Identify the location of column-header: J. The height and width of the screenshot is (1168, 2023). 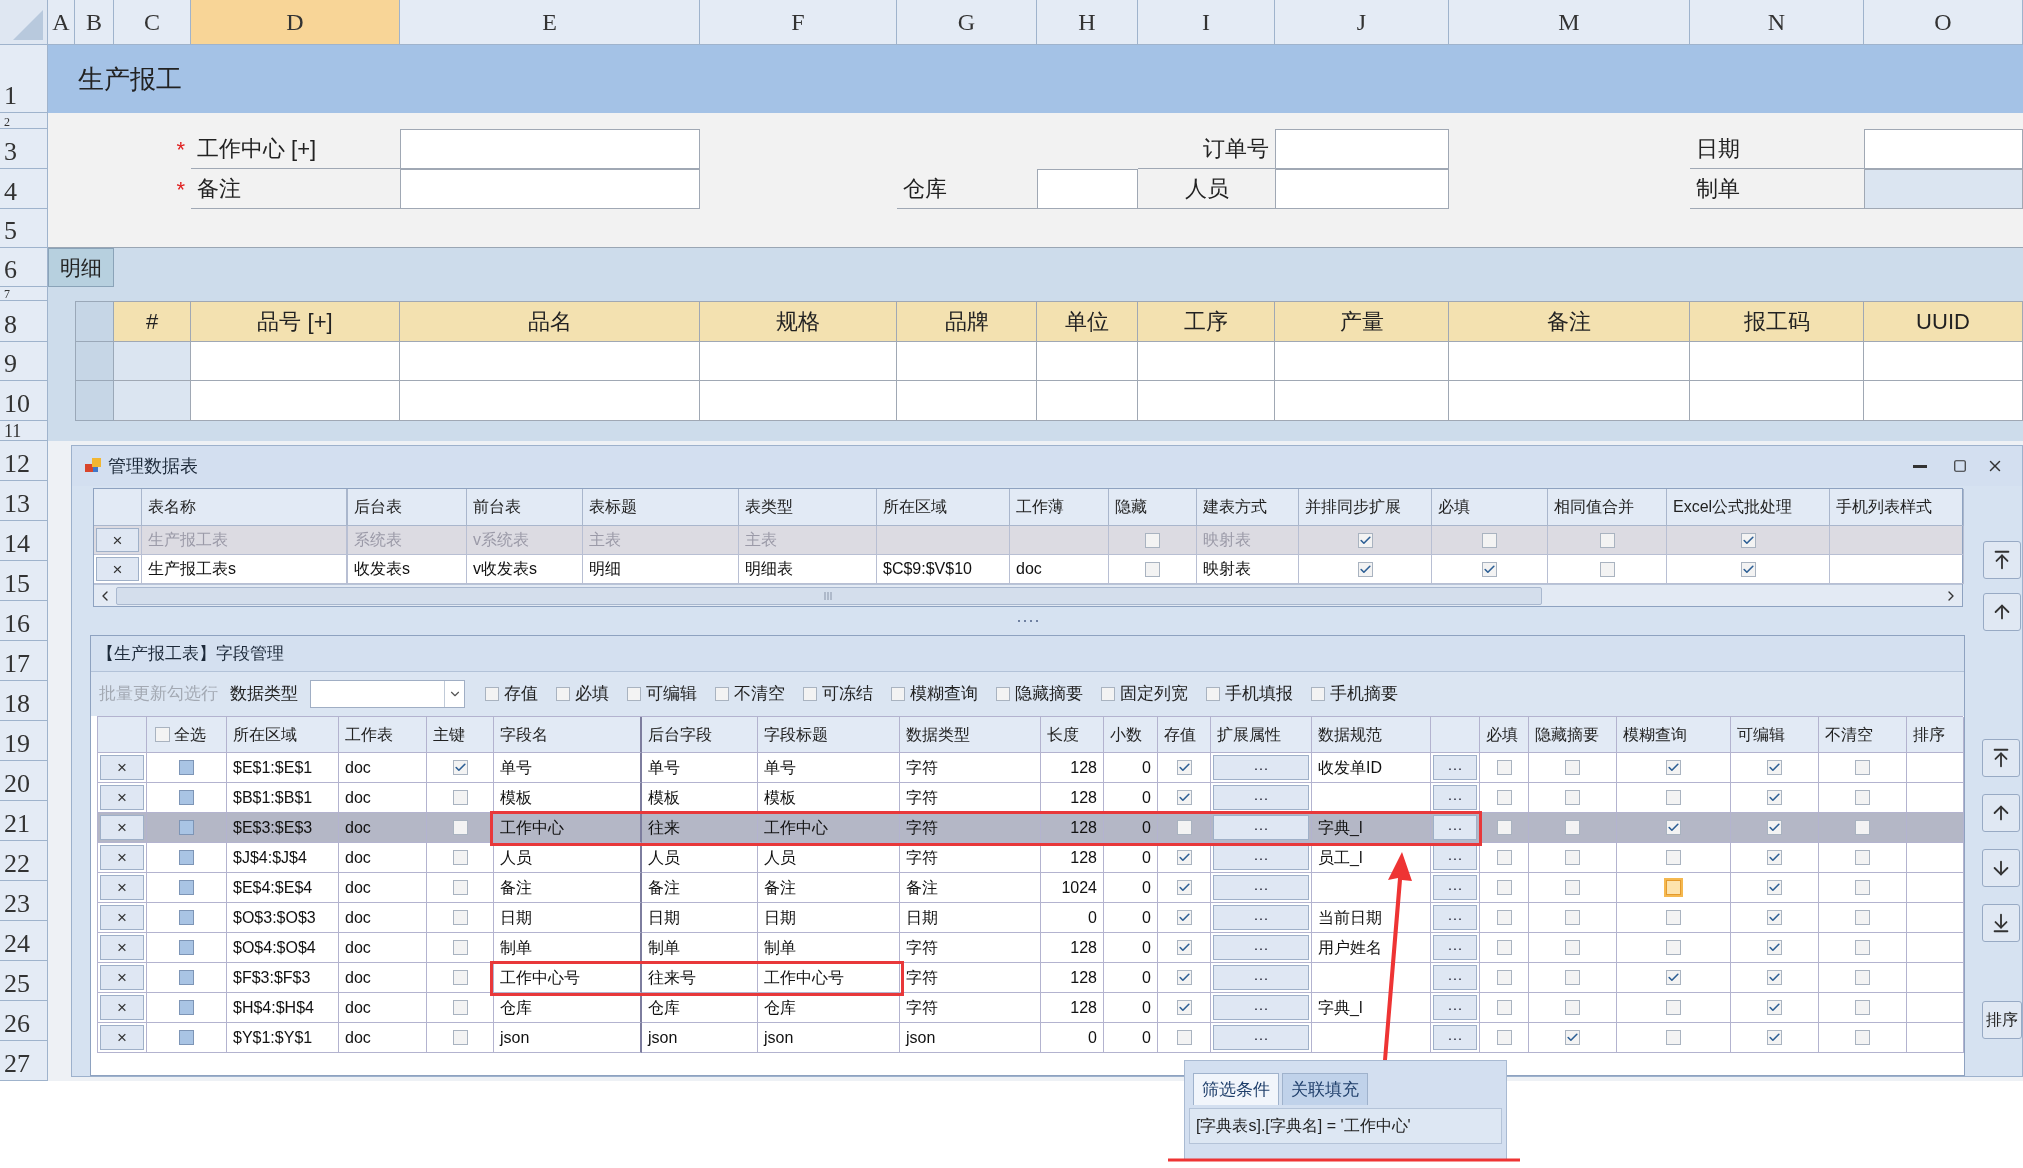
(1362, 22).